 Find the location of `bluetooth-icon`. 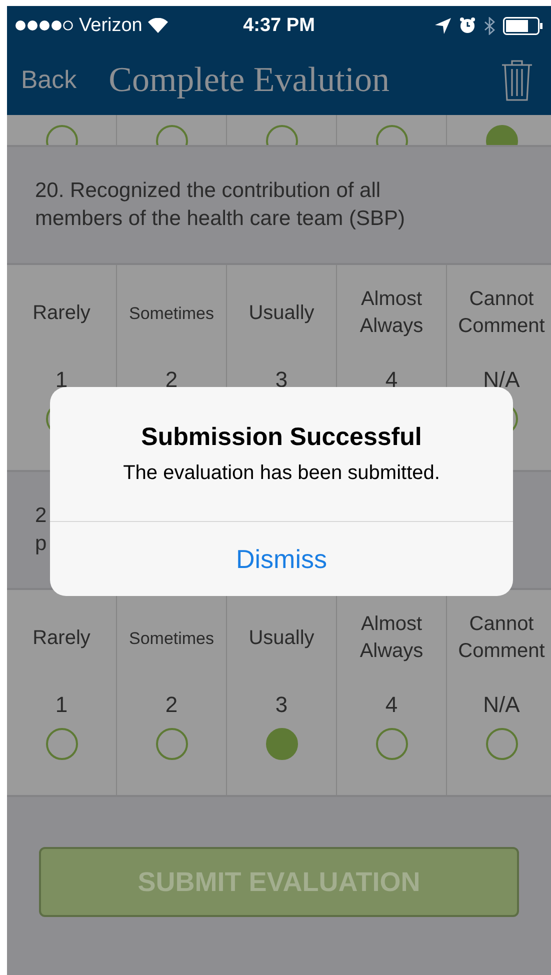

bluetooth-icon is located at coordinates (489, 25).